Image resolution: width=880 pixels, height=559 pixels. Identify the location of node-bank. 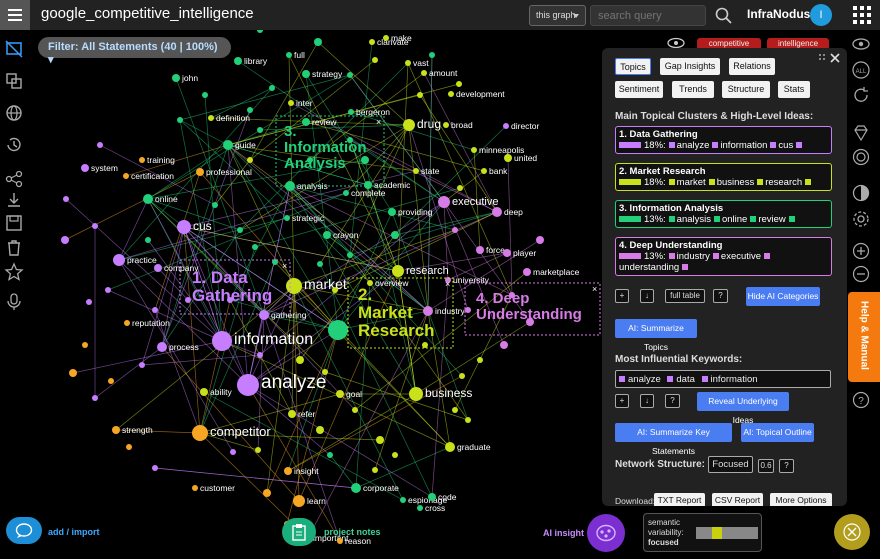
(484, 171).